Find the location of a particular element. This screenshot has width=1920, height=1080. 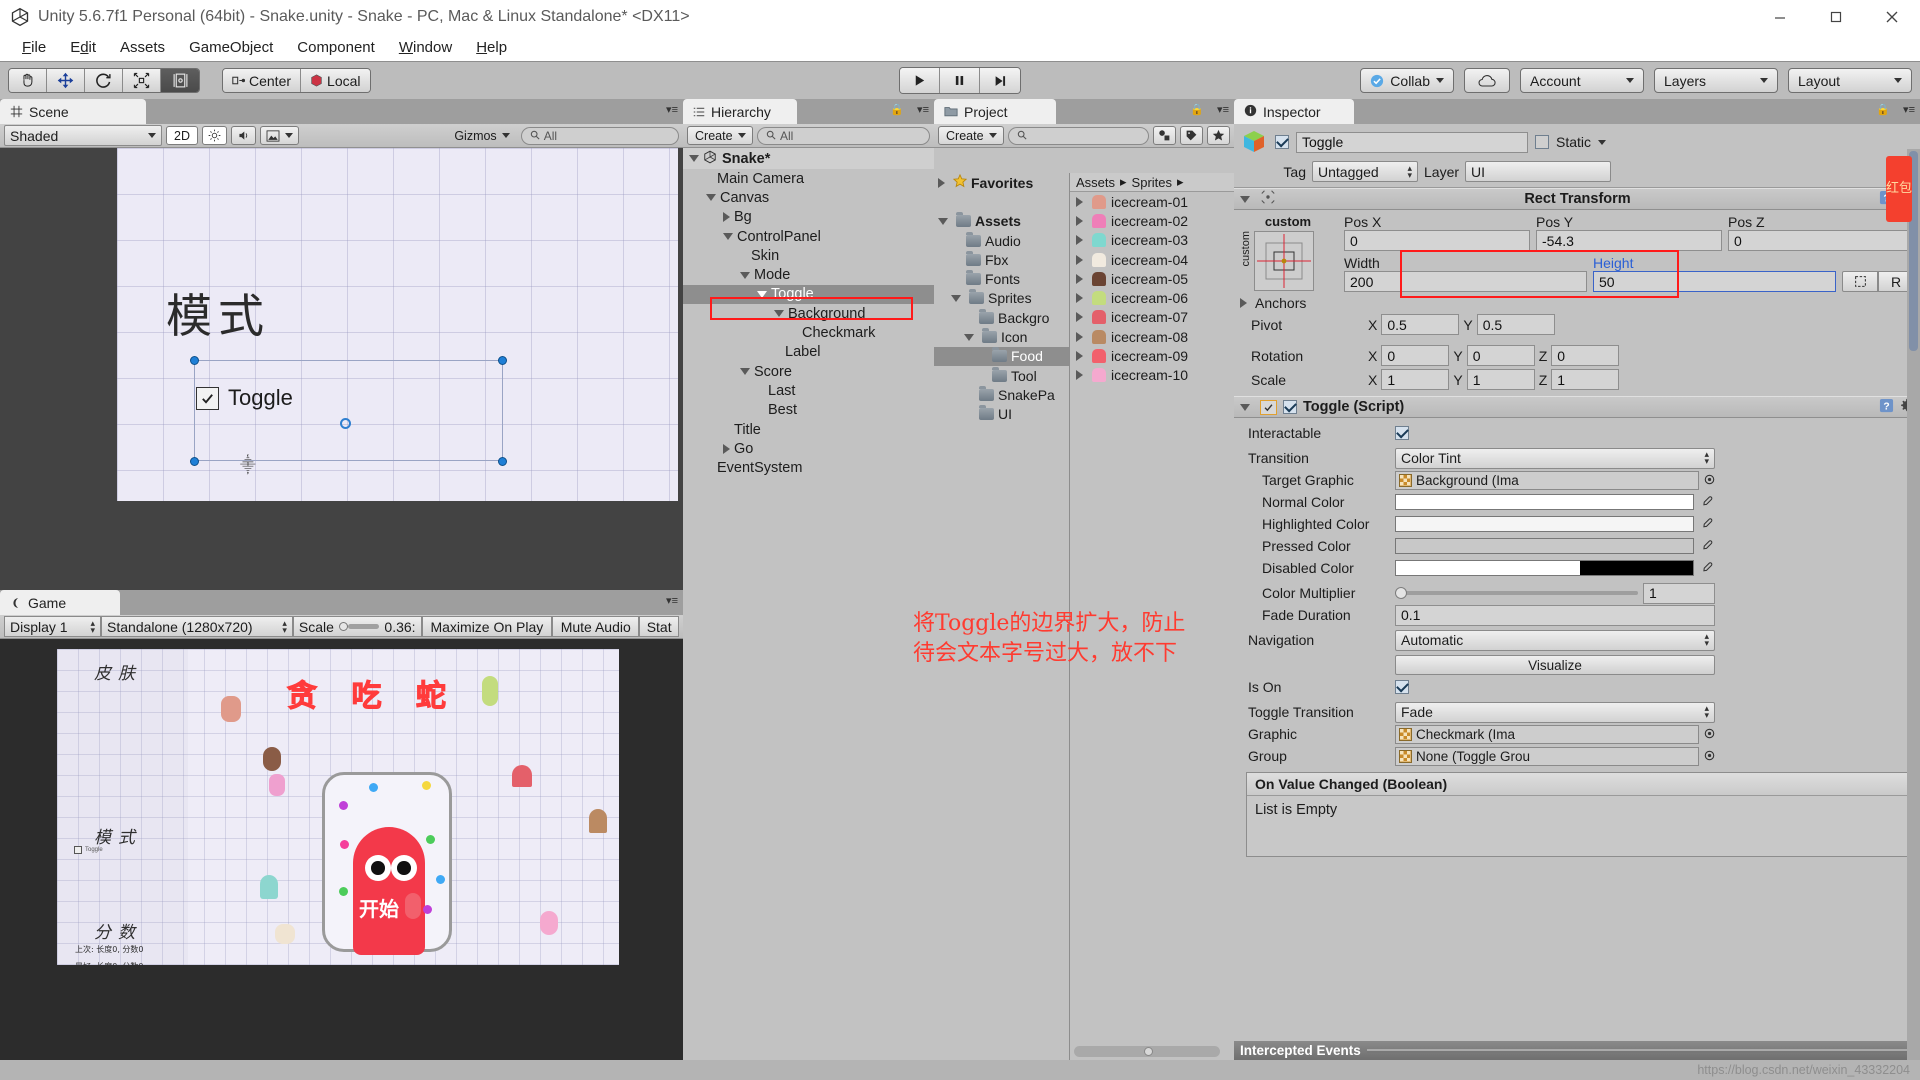

hierarchy-create-button: Create is located at coordinates (720, 135).